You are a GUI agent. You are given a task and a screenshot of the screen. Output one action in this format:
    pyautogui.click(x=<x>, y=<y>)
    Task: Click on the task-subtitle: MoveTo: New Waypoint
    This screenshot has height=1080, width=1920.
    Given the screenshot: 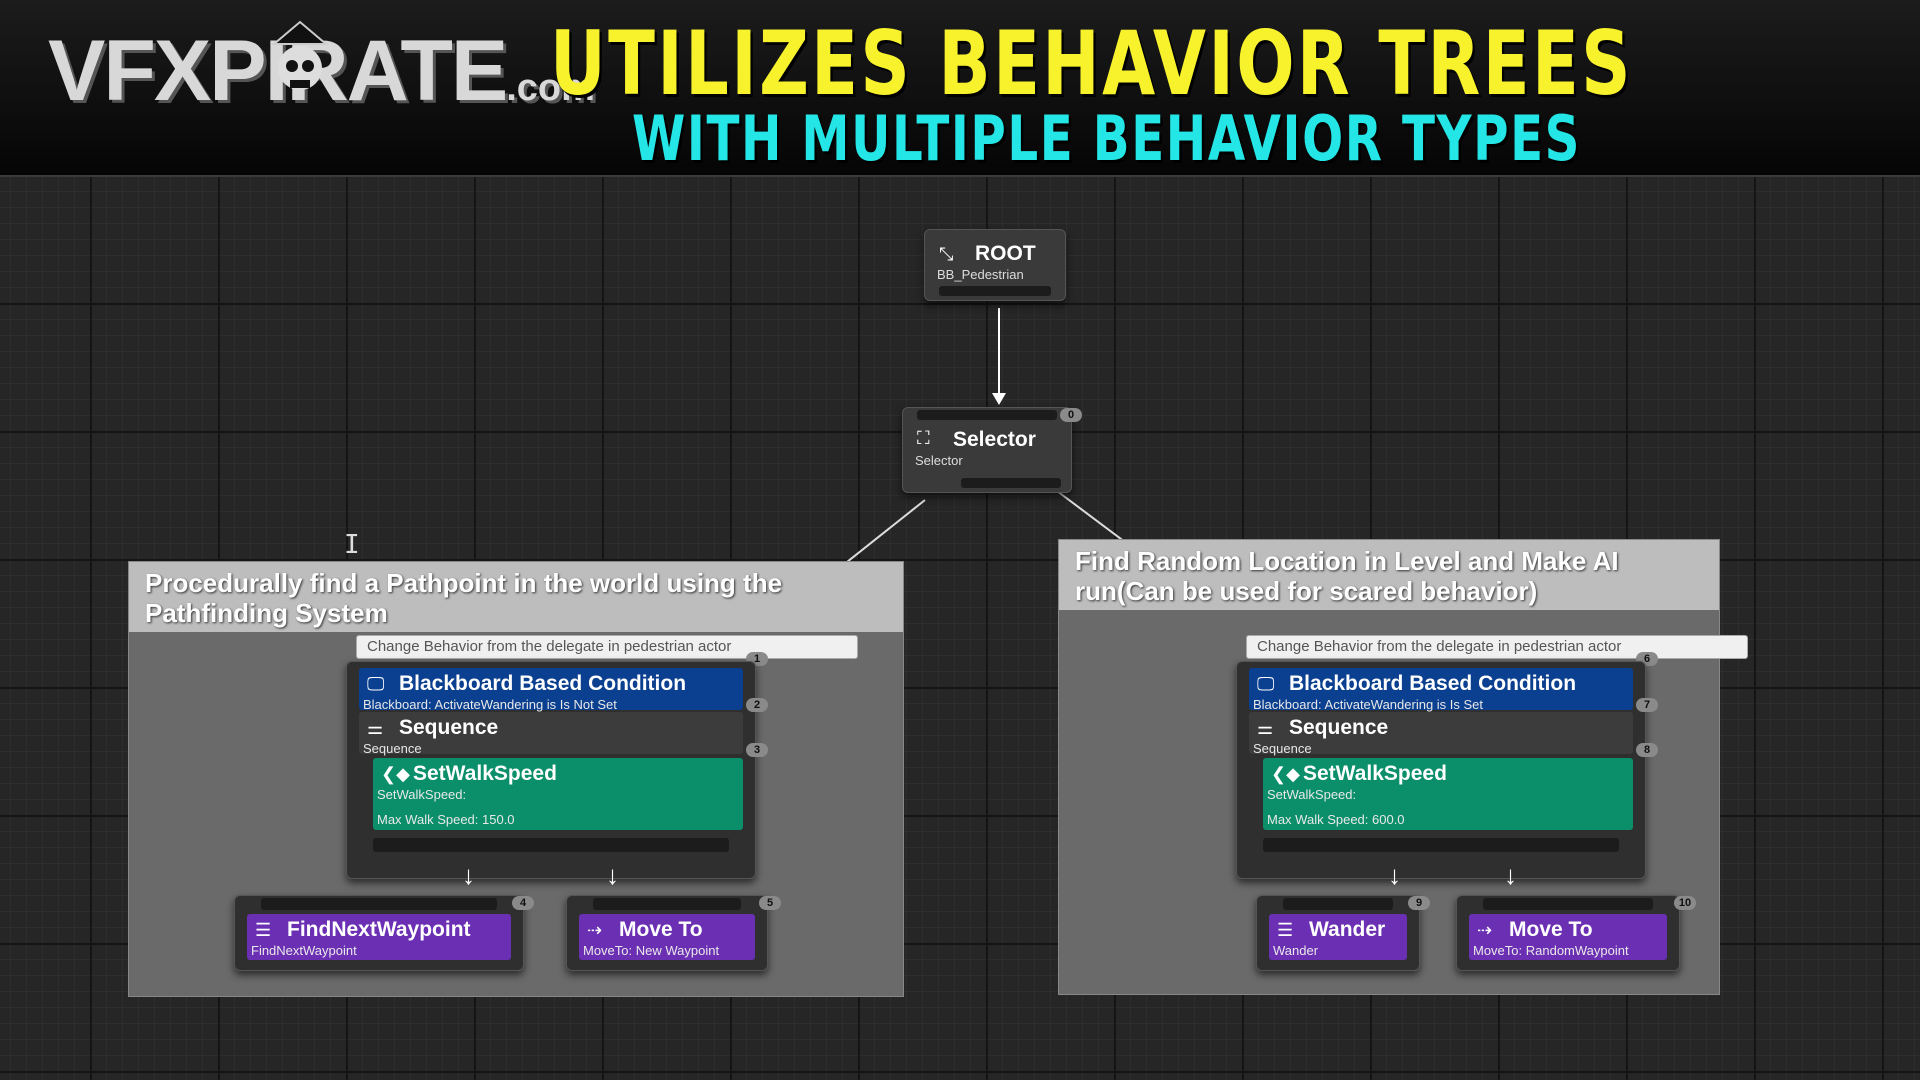 What is the action you would take?
    pyautogui.click(x=651, y=950)
    